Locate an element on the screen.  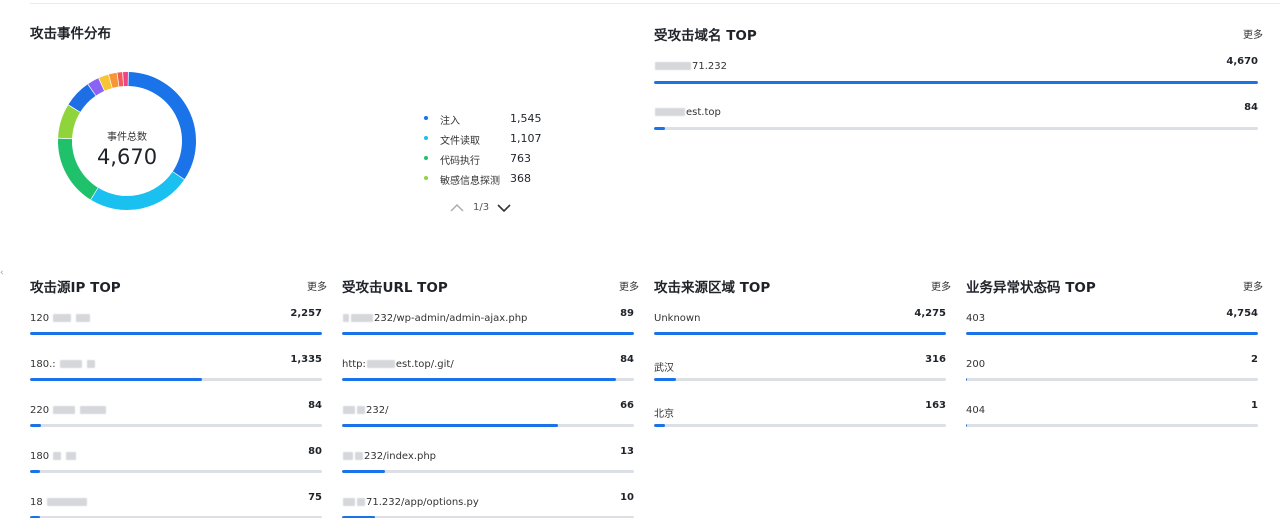
collapse-handle-icon: ‹ is located at coordinates (3, 275).